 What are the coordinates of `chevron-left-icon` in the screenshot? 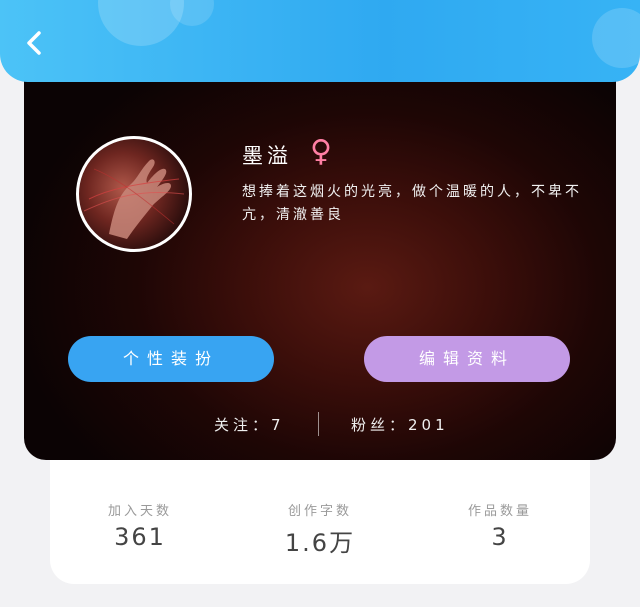 It's located at (34, 43).